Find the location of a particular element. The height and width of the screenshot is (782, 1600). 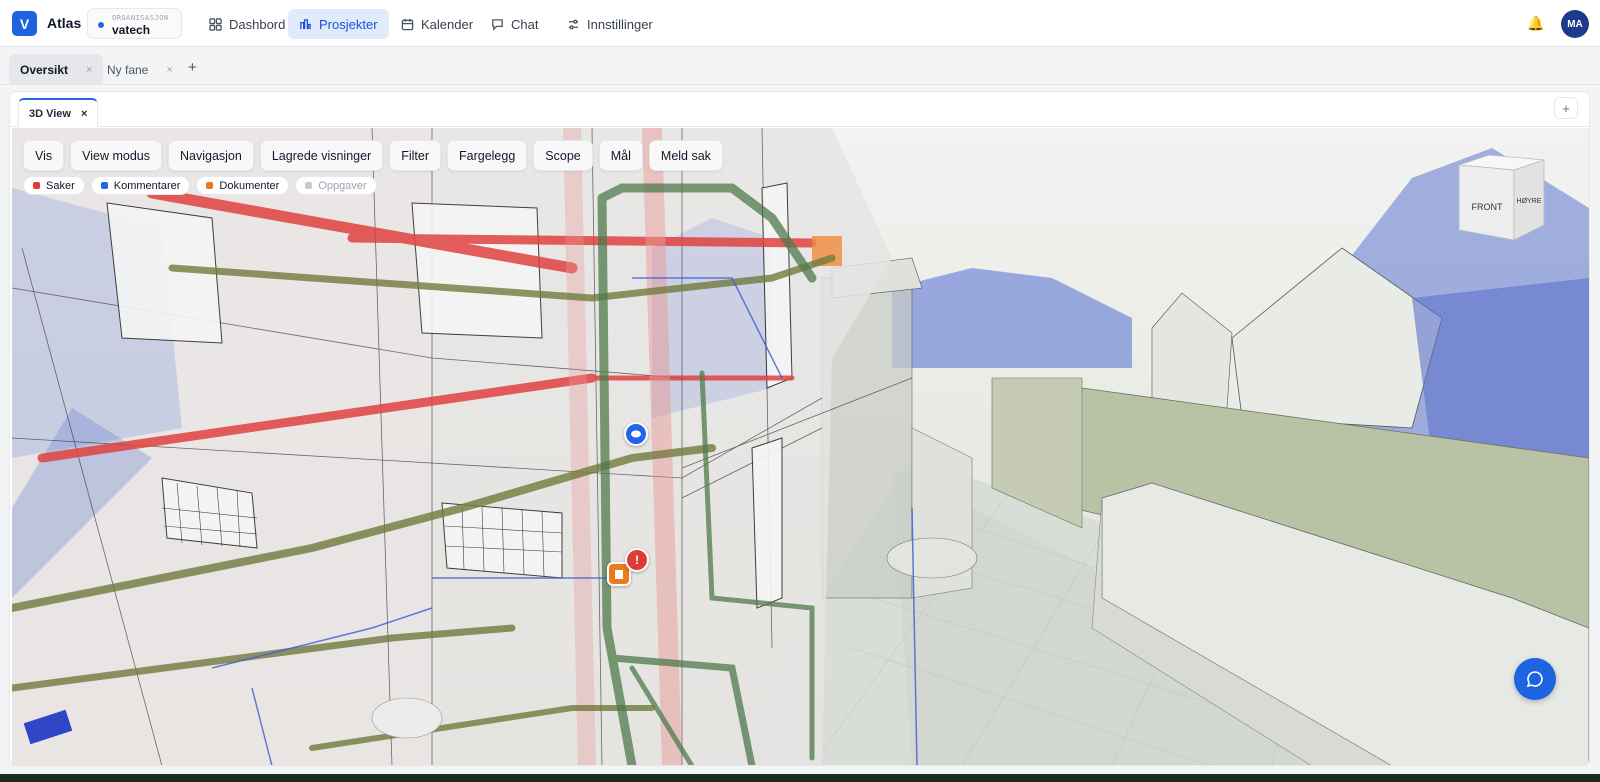

organization-switcher: ORGANISASJON vatech is located at coordinates (134, 23).